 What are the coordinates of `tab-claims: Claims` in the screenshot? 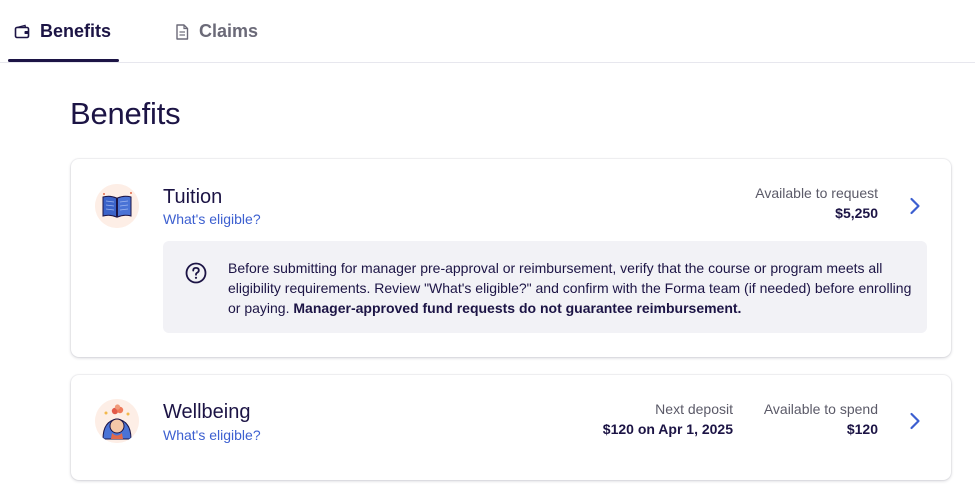 It's located at (216, 31).